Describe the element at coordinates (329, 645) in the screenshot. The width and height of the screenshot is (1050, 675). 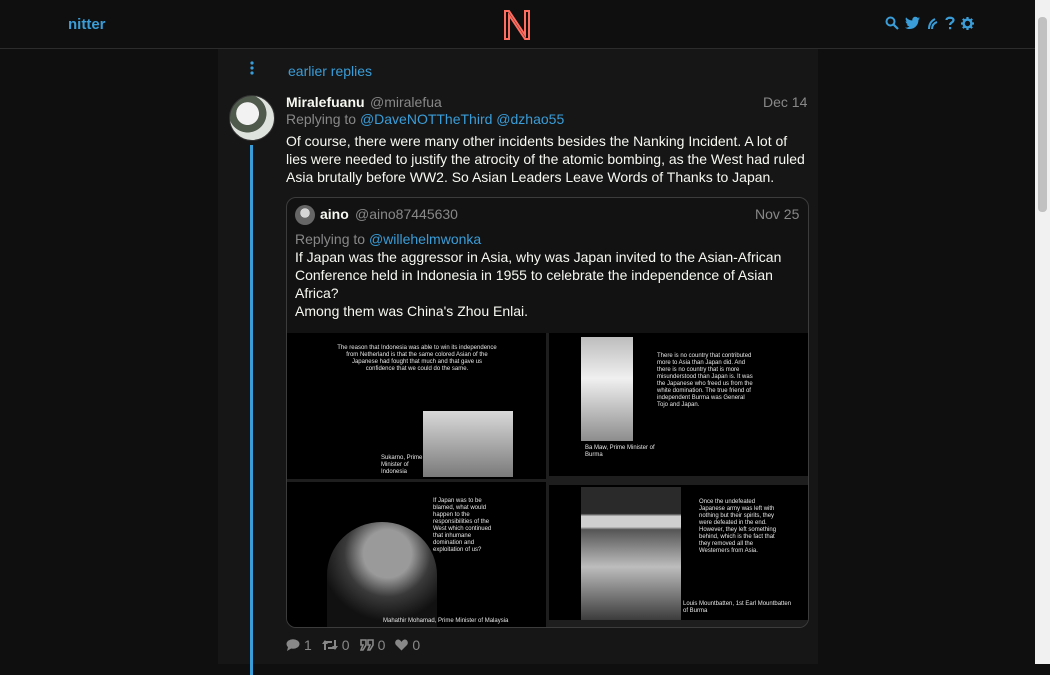
I see `retweet-icon` at that location.